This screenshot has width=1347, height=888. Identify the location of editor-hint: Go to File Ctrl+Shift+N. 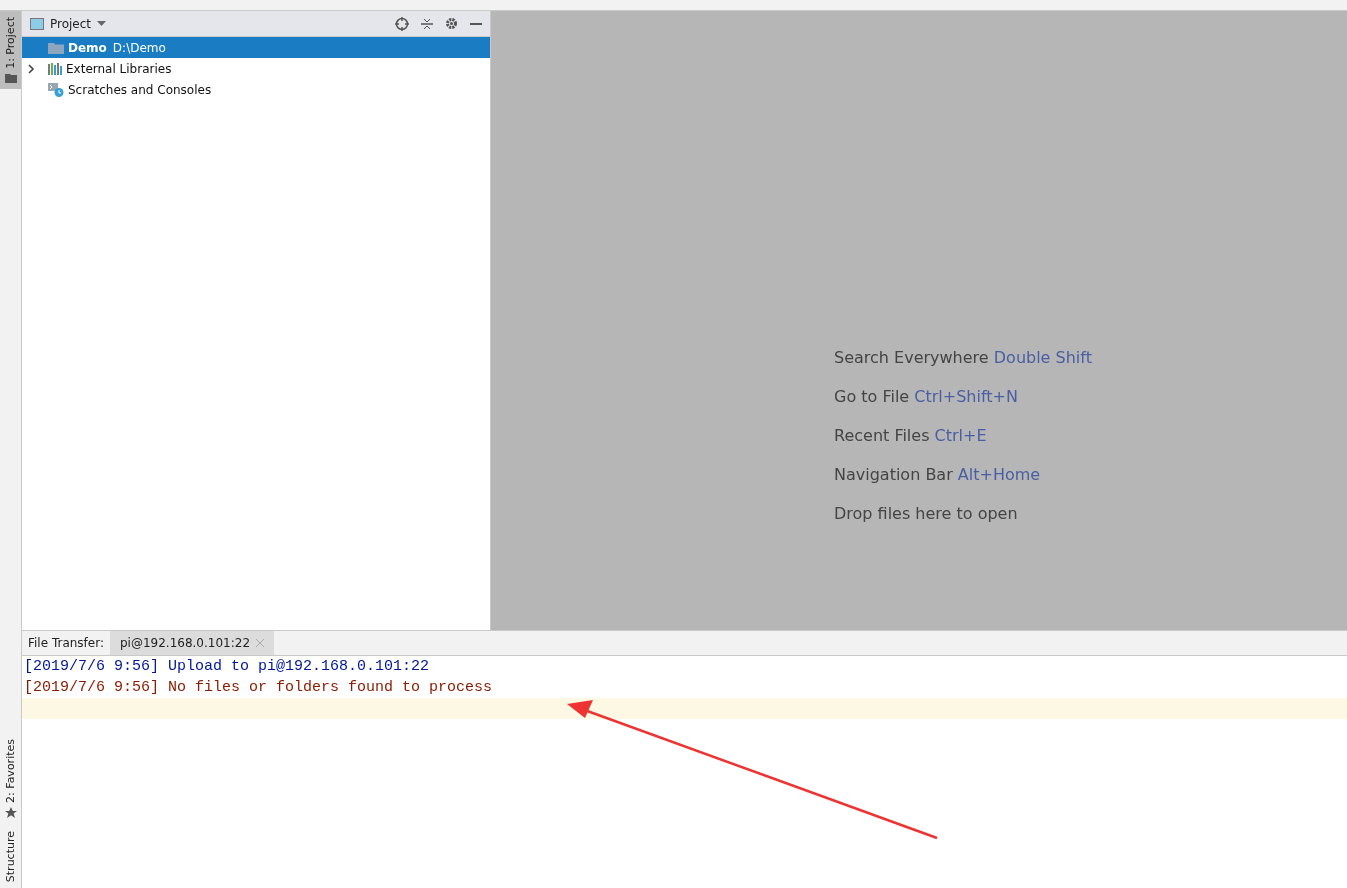
(926, 396).